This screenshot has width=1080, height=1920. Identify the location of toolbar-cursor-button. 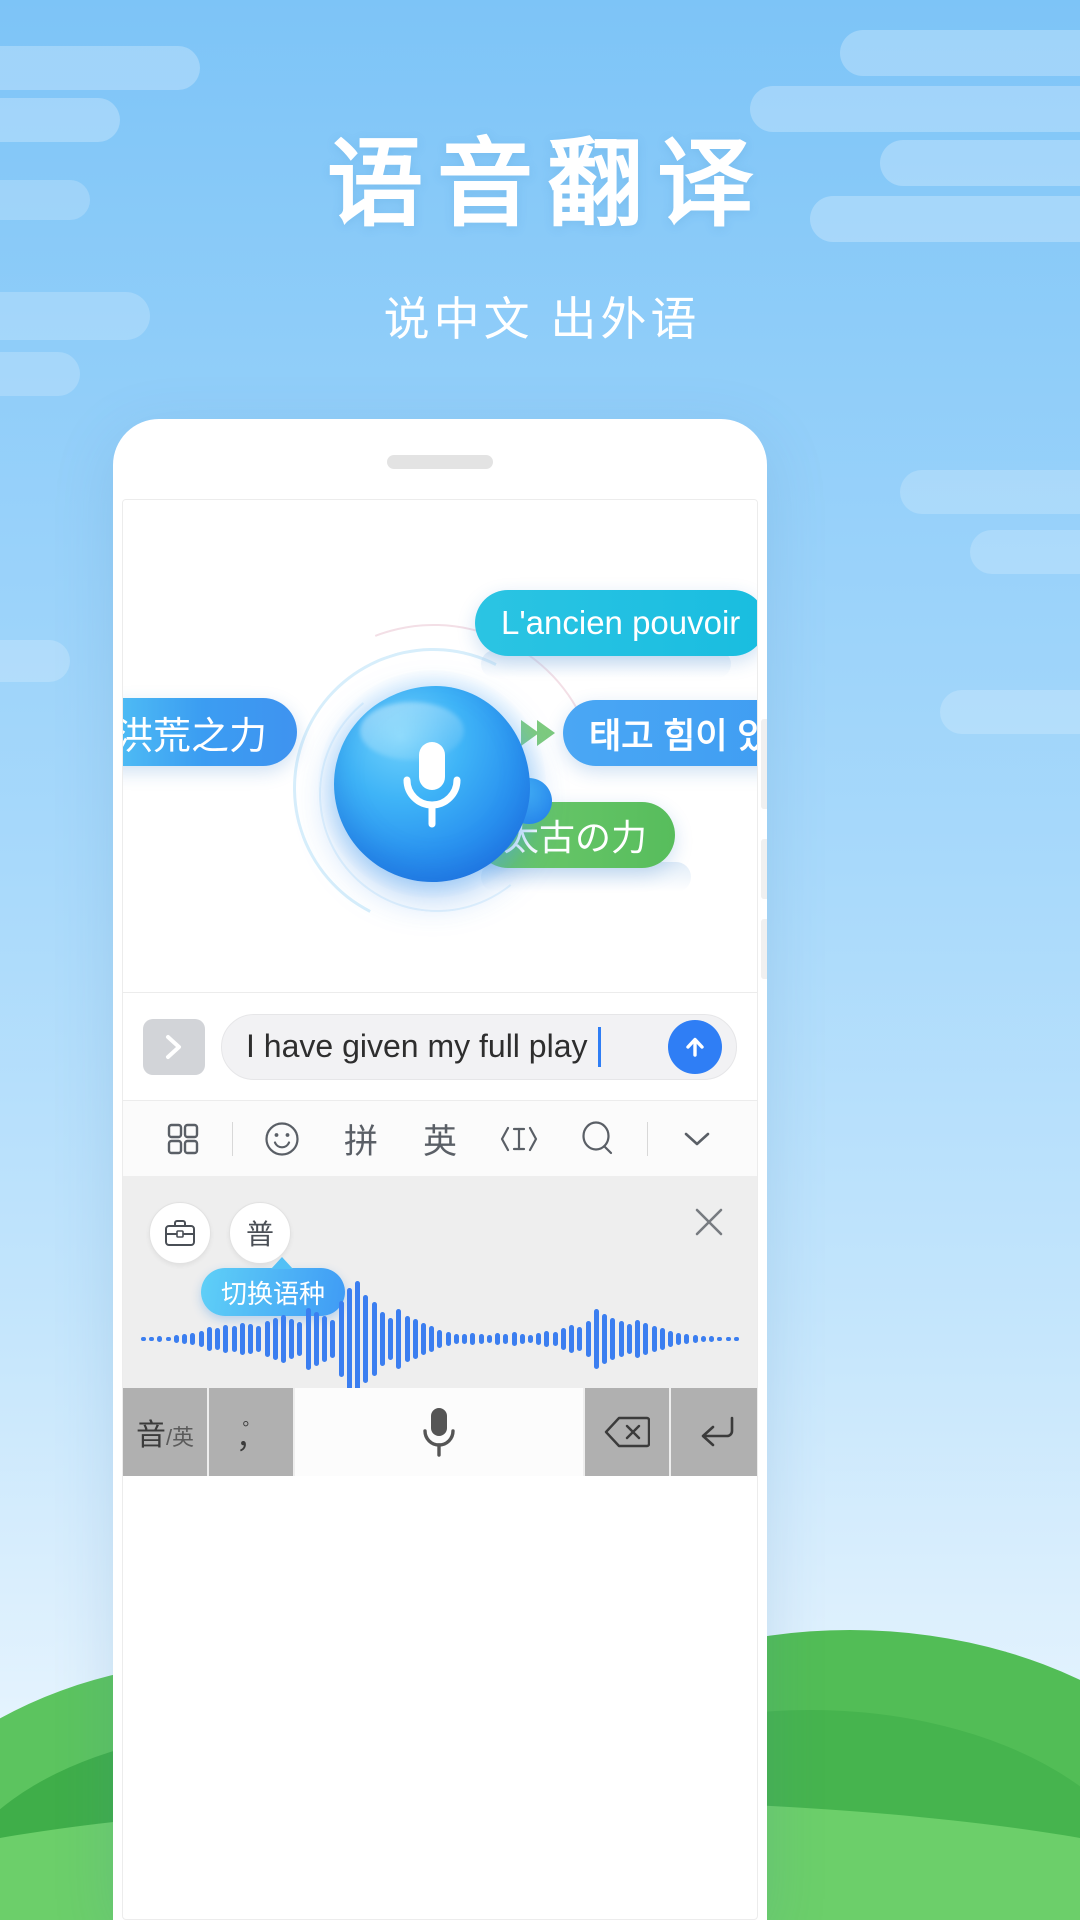
(519, 1139).